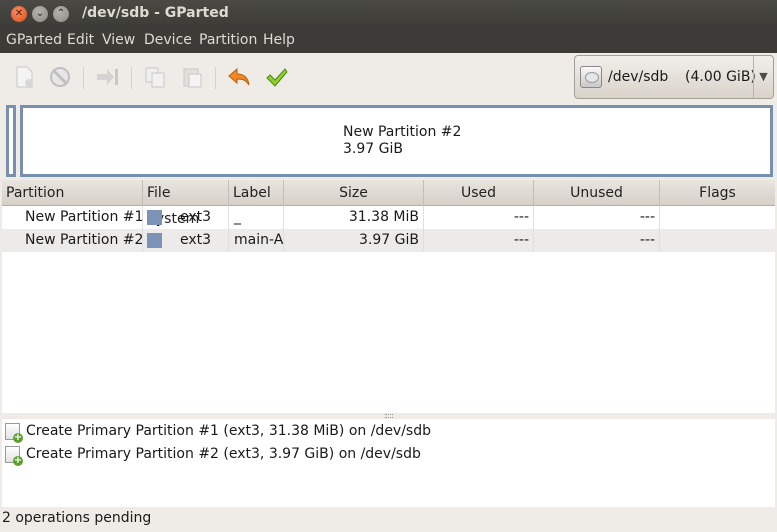  What do you see at coordinates (34, 40) in the screenshot?
I see `menu-gparted: GParted` at bounding box center [34, 40].